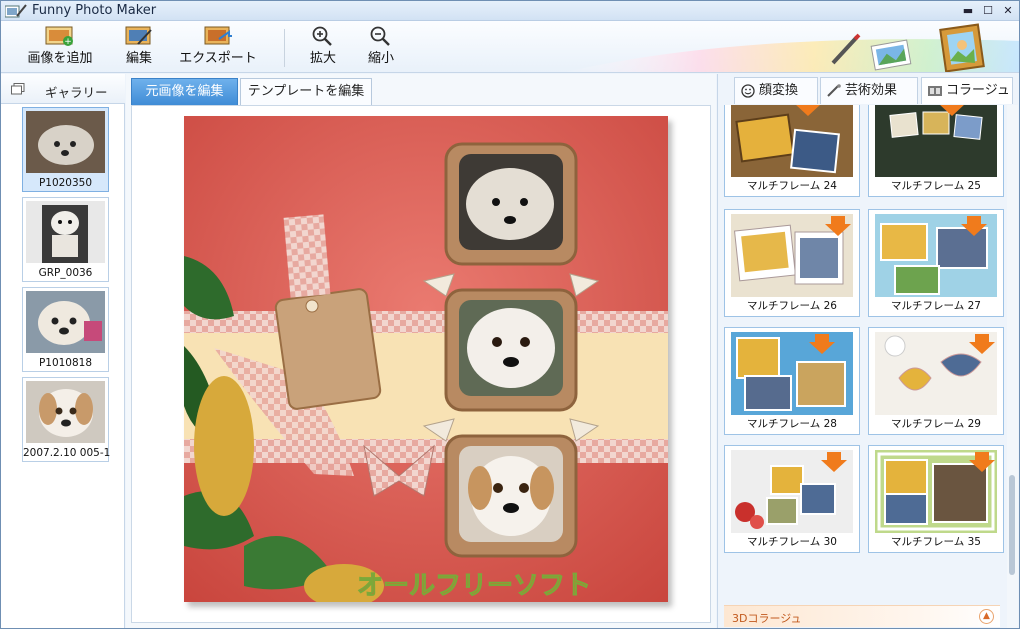  What do you see at coordinates (67, 453) in the screenshot?
I see `thumbnail-label: 2007.2.10 005-1` at bounding box center [67, 453].